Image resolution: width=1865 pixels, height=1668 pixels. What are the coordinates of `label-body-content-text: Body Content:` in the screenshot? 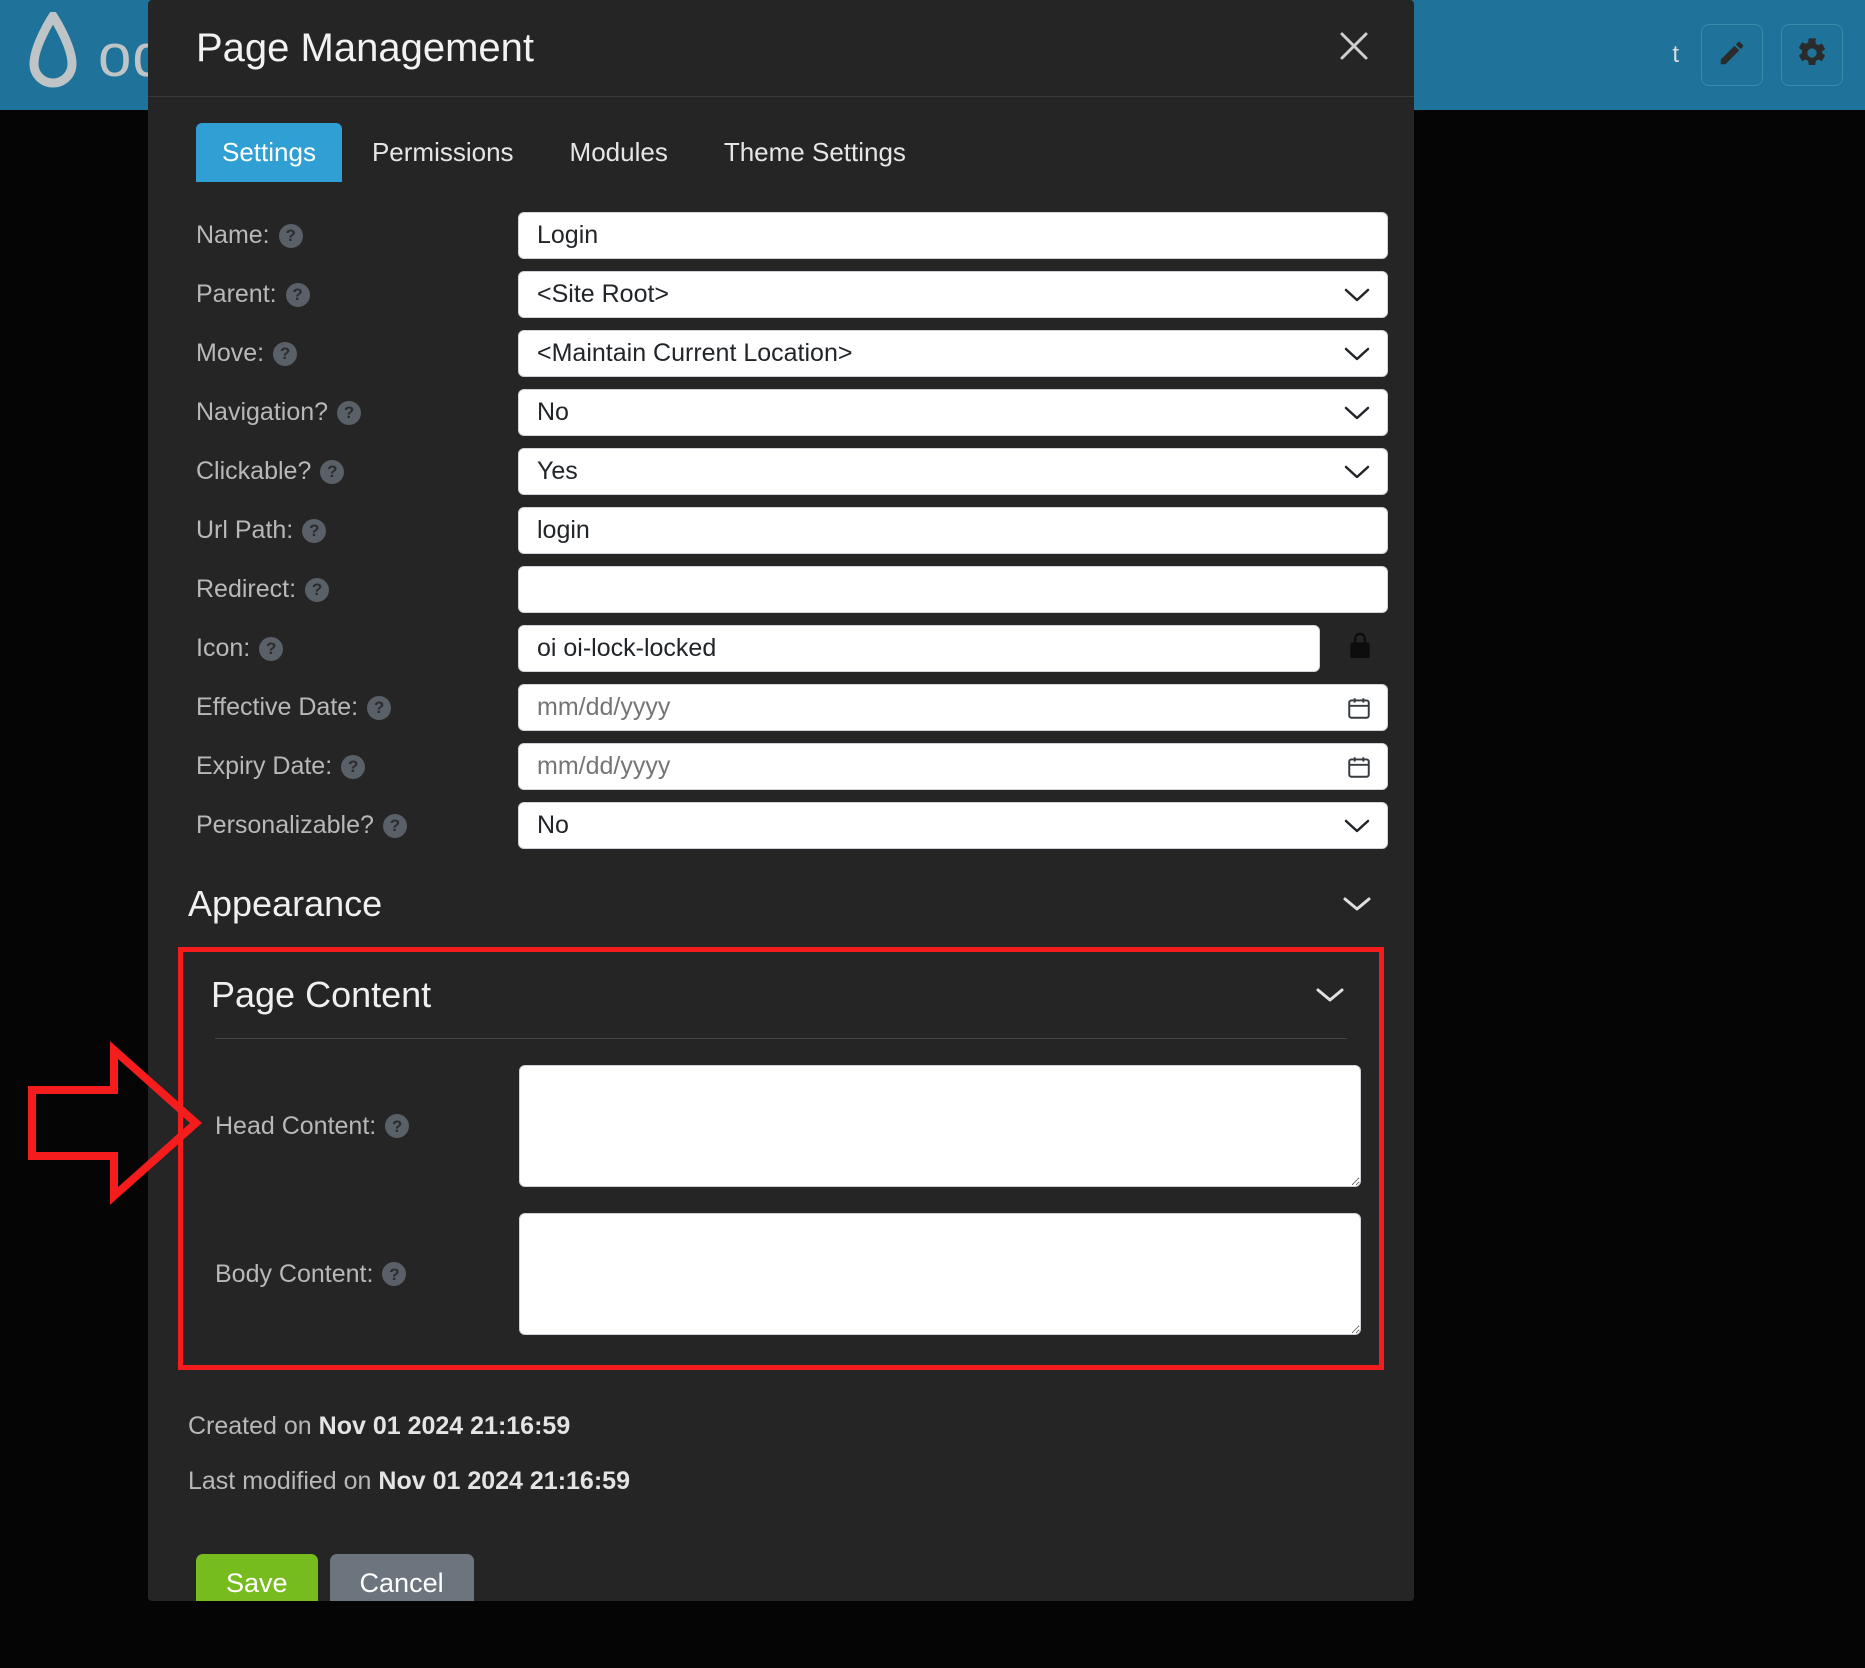 It's located at (294, 1273).